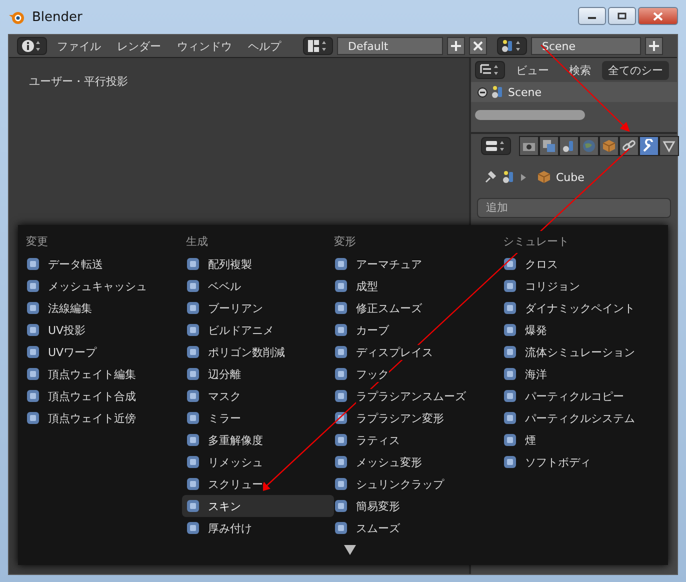 This screenshot has height=582, width=686. Describe the element at coordinates (350, 550) in the screenshot. I see `scroll-down-icon` at that location.